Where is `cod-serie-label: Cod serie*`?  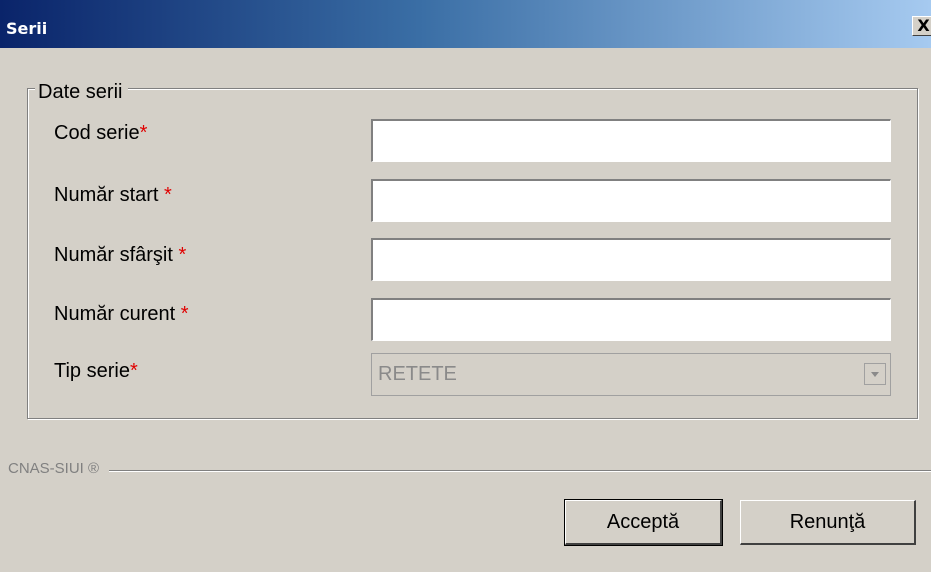 cod-serie-label: Cod serie* is located at coordinates (100, 133).